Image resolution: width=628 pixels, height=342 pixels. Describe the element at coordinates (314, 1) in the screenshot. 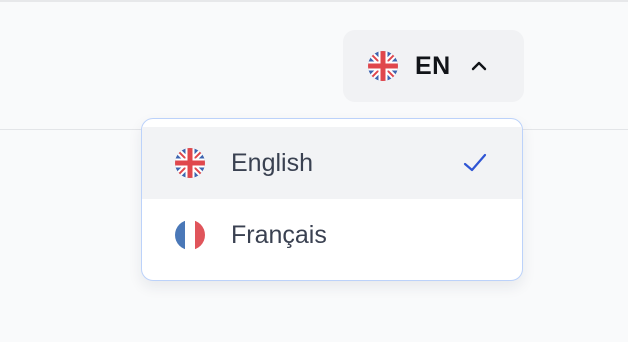

I see `top-border` at that location.